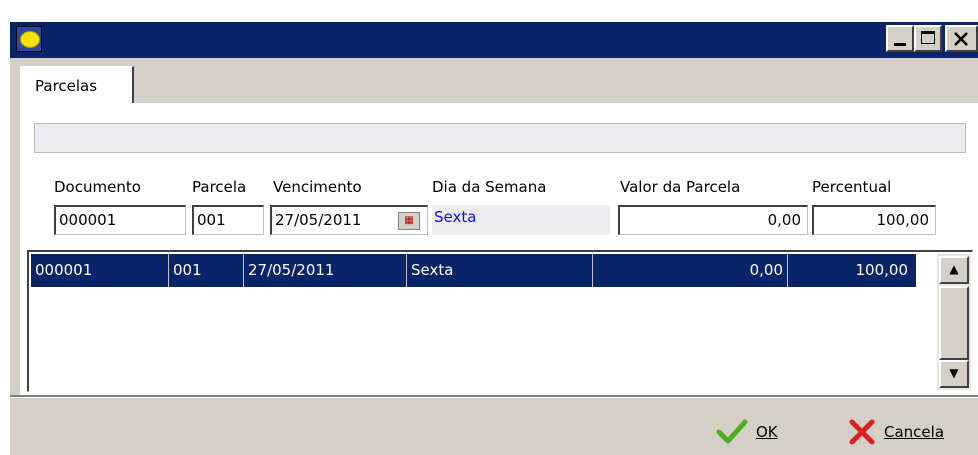 This screenshot has width=978, height=455. I want to click on cell-documento: 000001, so click(100, 270).